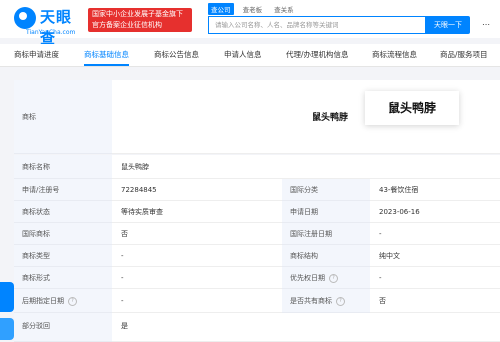 This screenshot has width=500, height=342. Describe the element at coordinates (307, 278) in the screenshot. I see `label-priority-date-text: 优先权日期` at that location.